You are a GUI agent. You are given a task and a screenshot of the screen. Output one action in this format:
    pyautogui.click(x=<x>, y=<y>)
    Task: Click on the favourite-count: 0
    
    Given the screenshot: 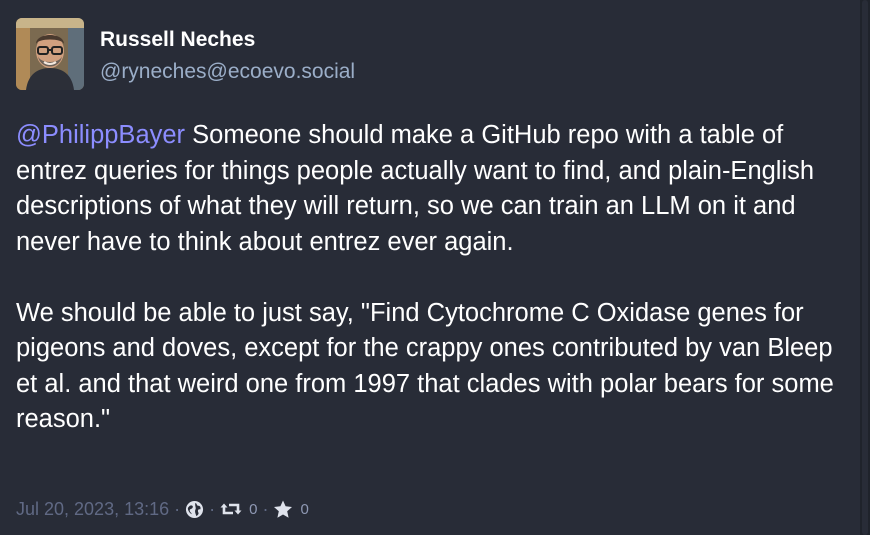 What is the action you would take?
    pyautogui.click(x=304, y=509)
    